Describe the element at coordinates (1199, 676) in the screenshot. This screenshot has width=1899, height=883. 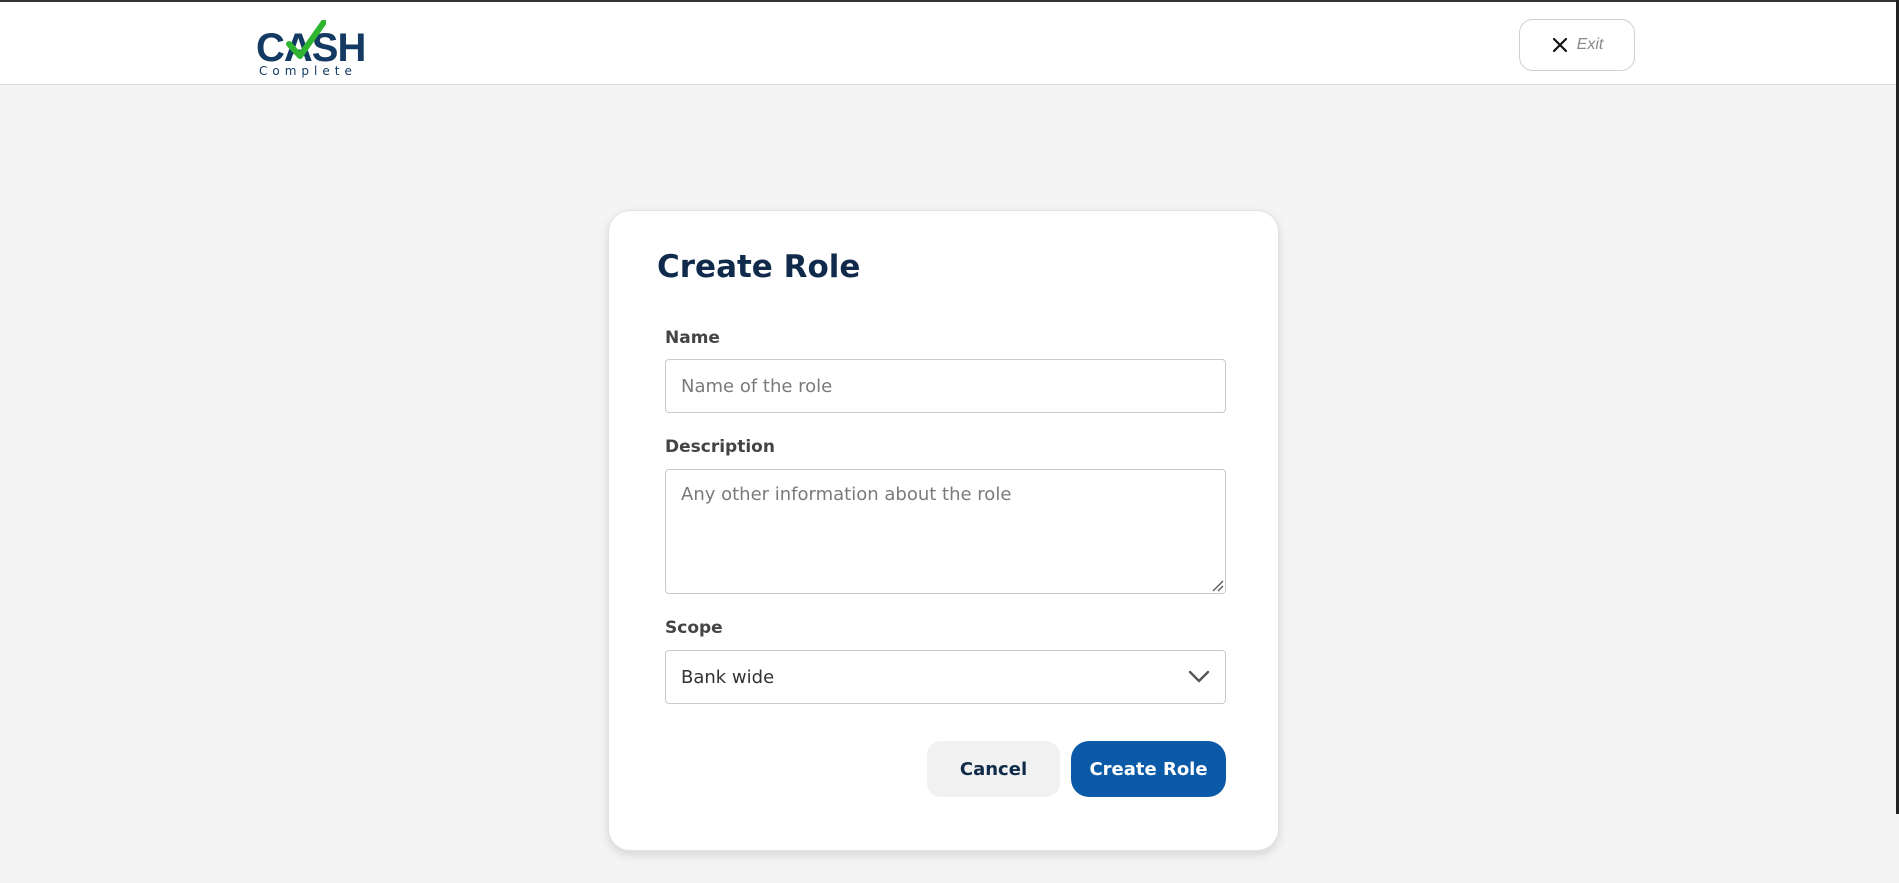
I see `chevron-down-icon` at that location.